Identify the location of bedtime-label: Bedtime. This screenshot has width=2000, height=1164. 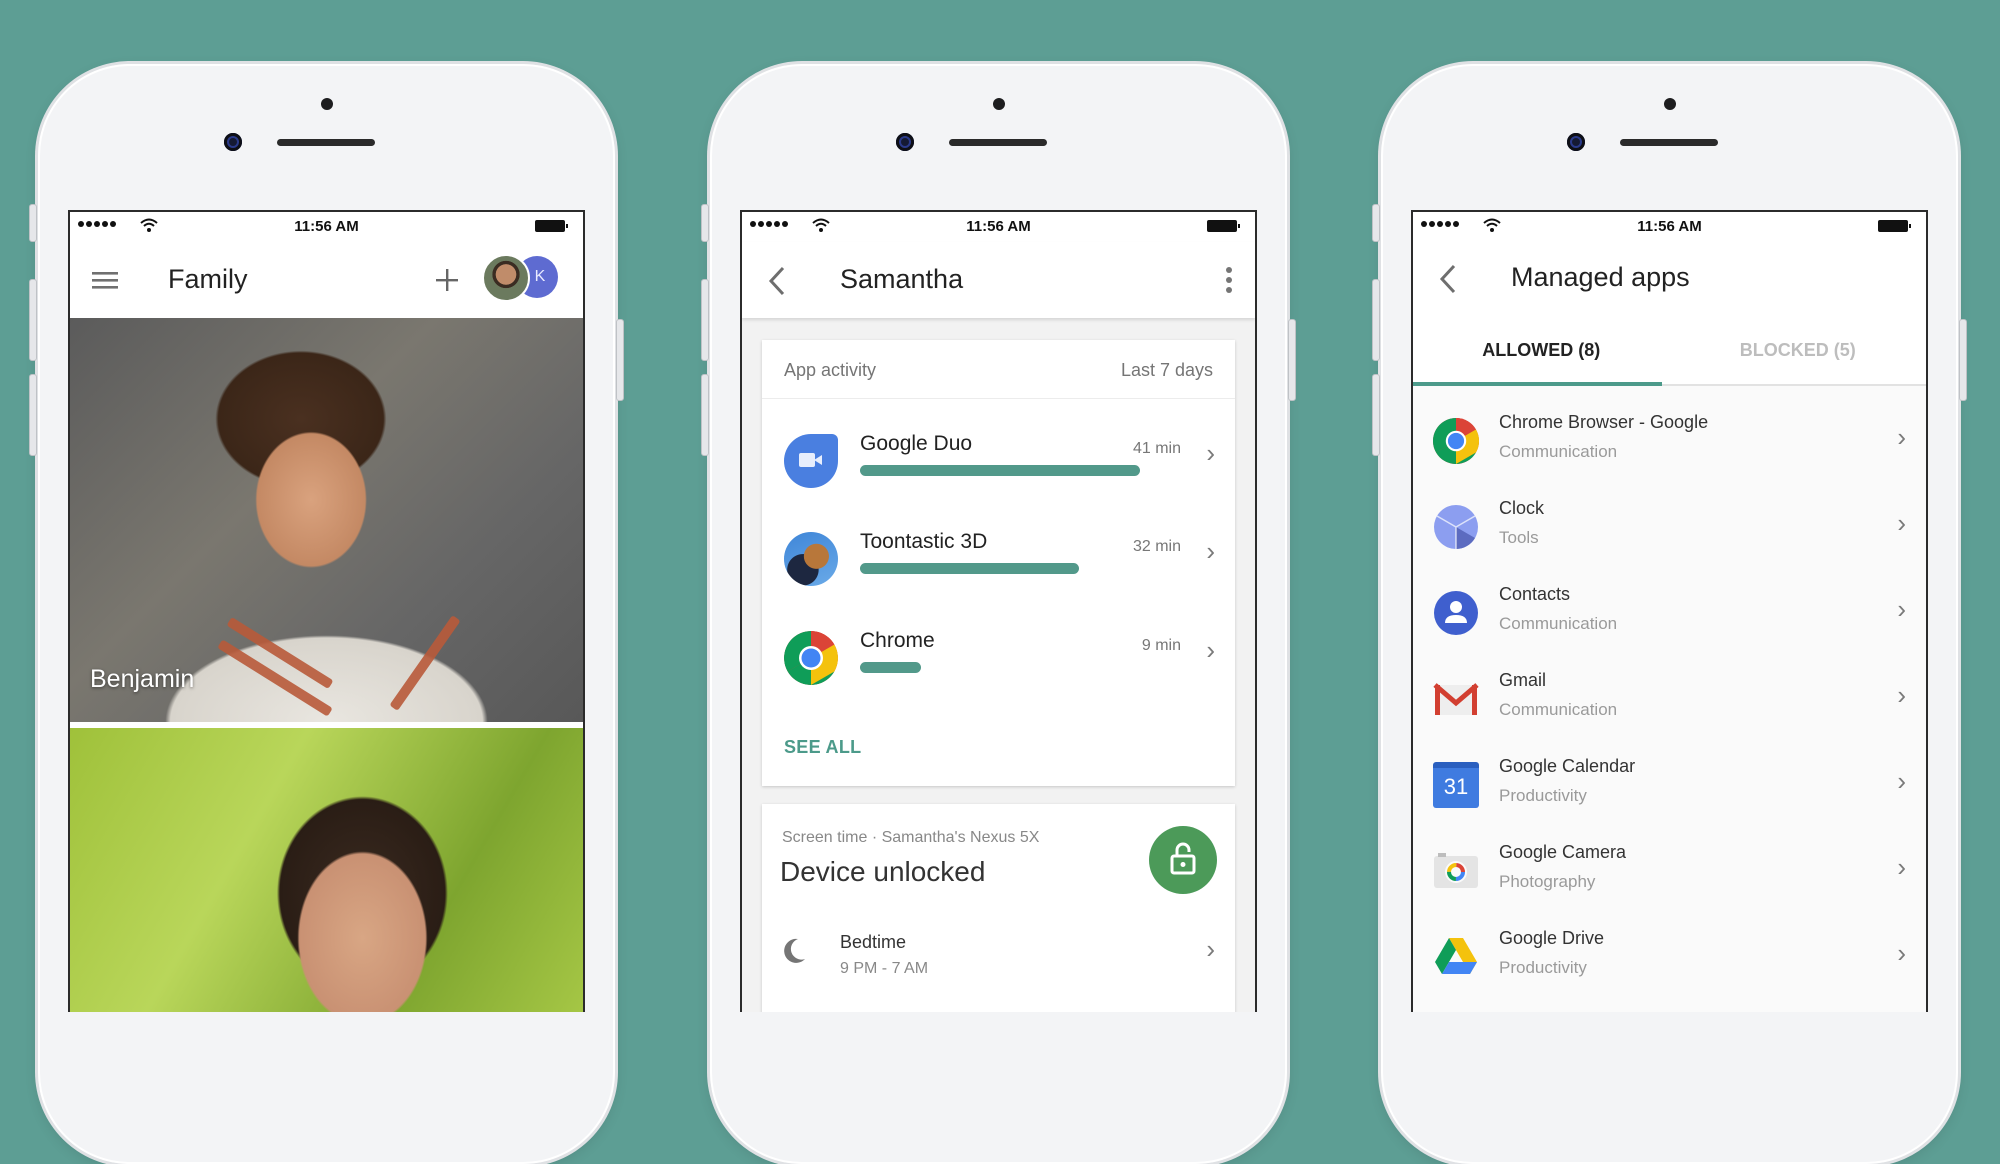
(873, 942).